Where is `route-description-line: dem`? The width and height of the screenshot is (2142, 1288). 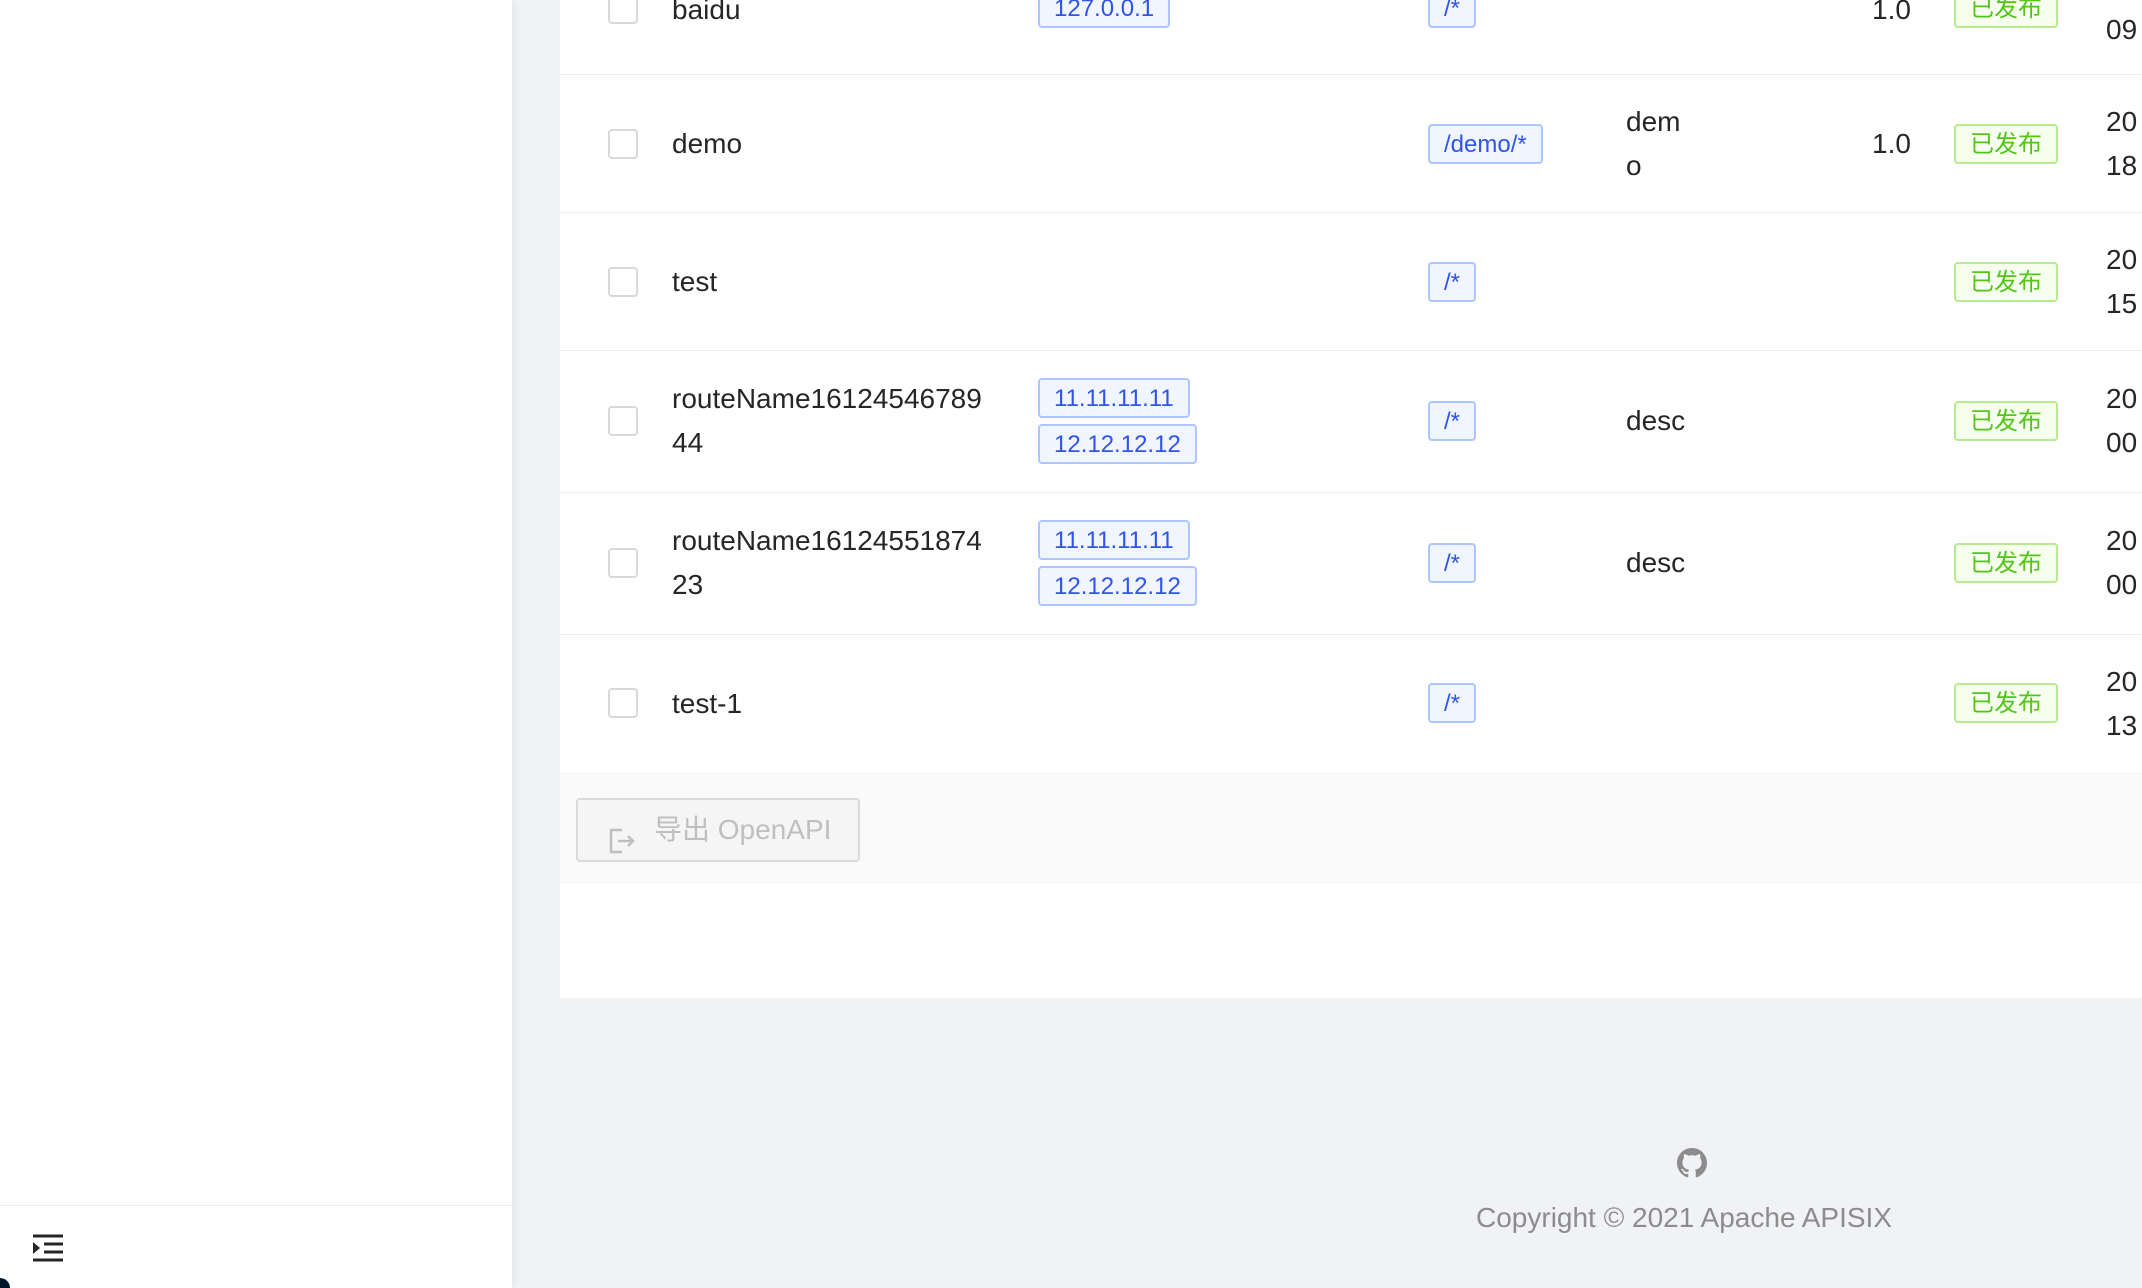 route-description-line: dem is located at coordinates (1653, 121).